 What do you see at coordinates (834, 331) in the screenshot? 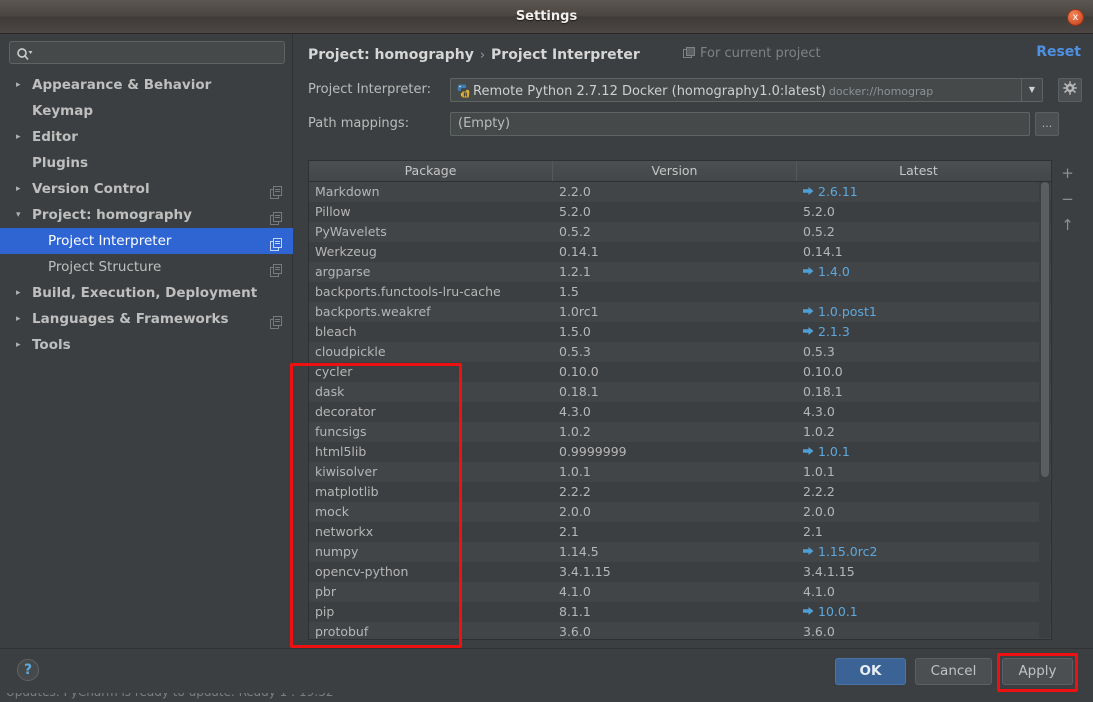
I see `package-latest-value: 2.1.3` at bounding box center [834, 331].